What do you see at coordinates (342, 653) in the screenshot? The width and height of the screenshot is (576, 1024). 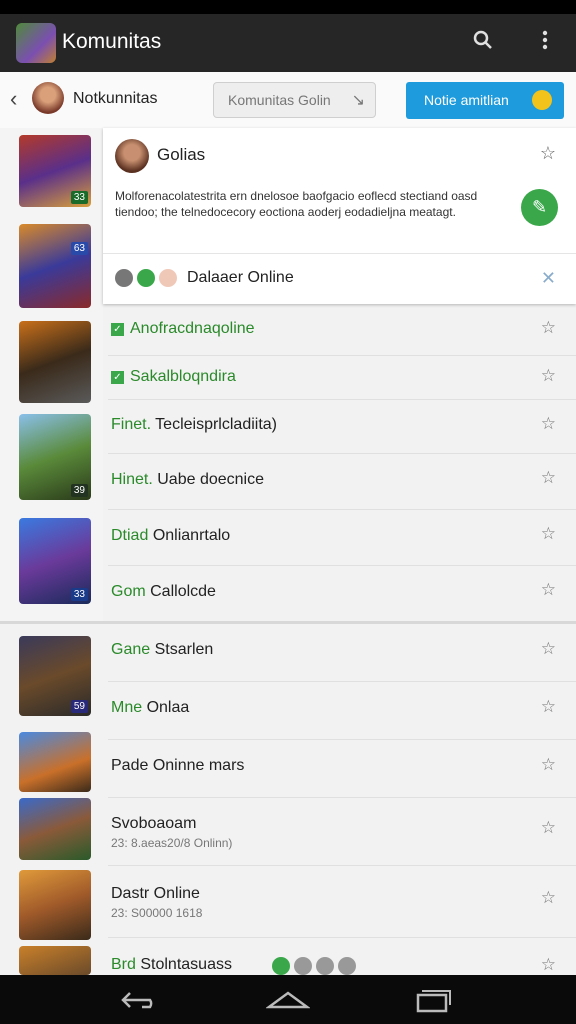 I see `list-item: Gane Stsarlen ☆` at bounding box center [342, 653].